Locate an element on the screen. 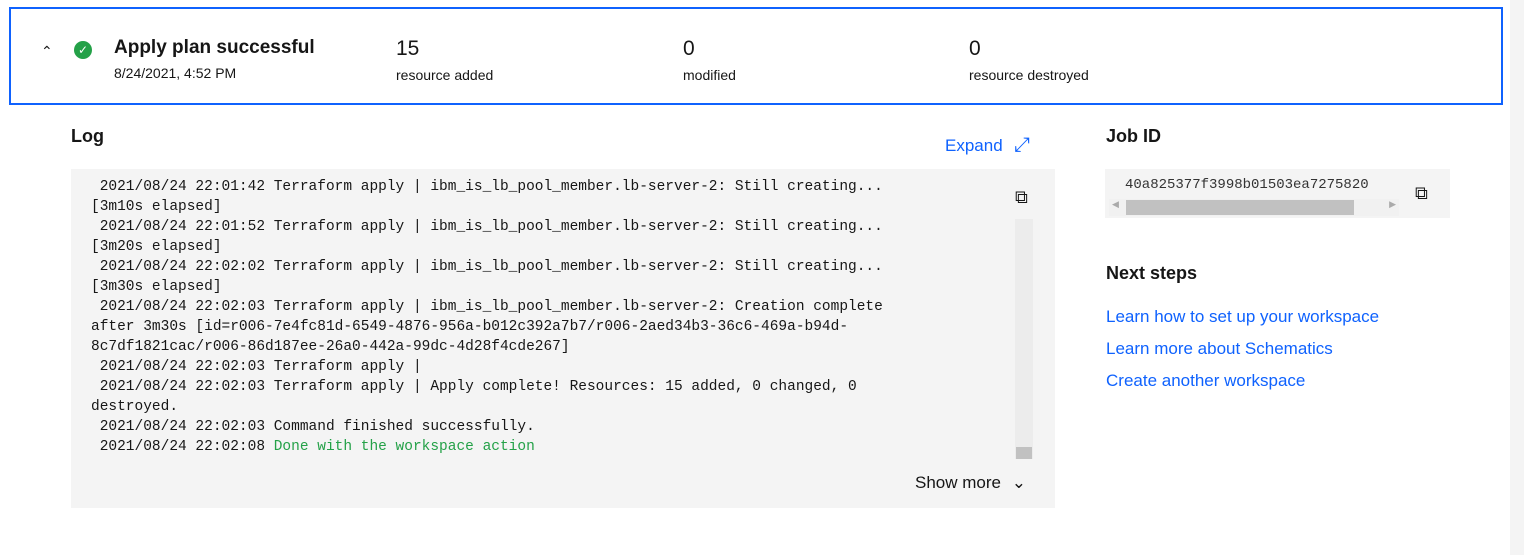 The width and height of the screenshot is (1524, 555). job-id-value: 40a825377f3998b01503ea7275820 is located at coordinates (1262, 185).